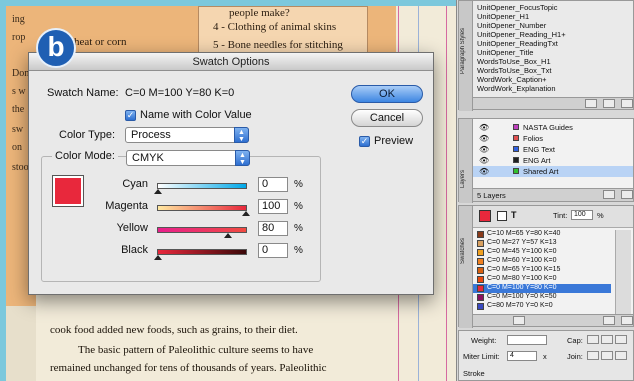  What do you see at coordinates (591, 103) in the screenshot?
I see `new-style-button` at bounding box center [591, 103].